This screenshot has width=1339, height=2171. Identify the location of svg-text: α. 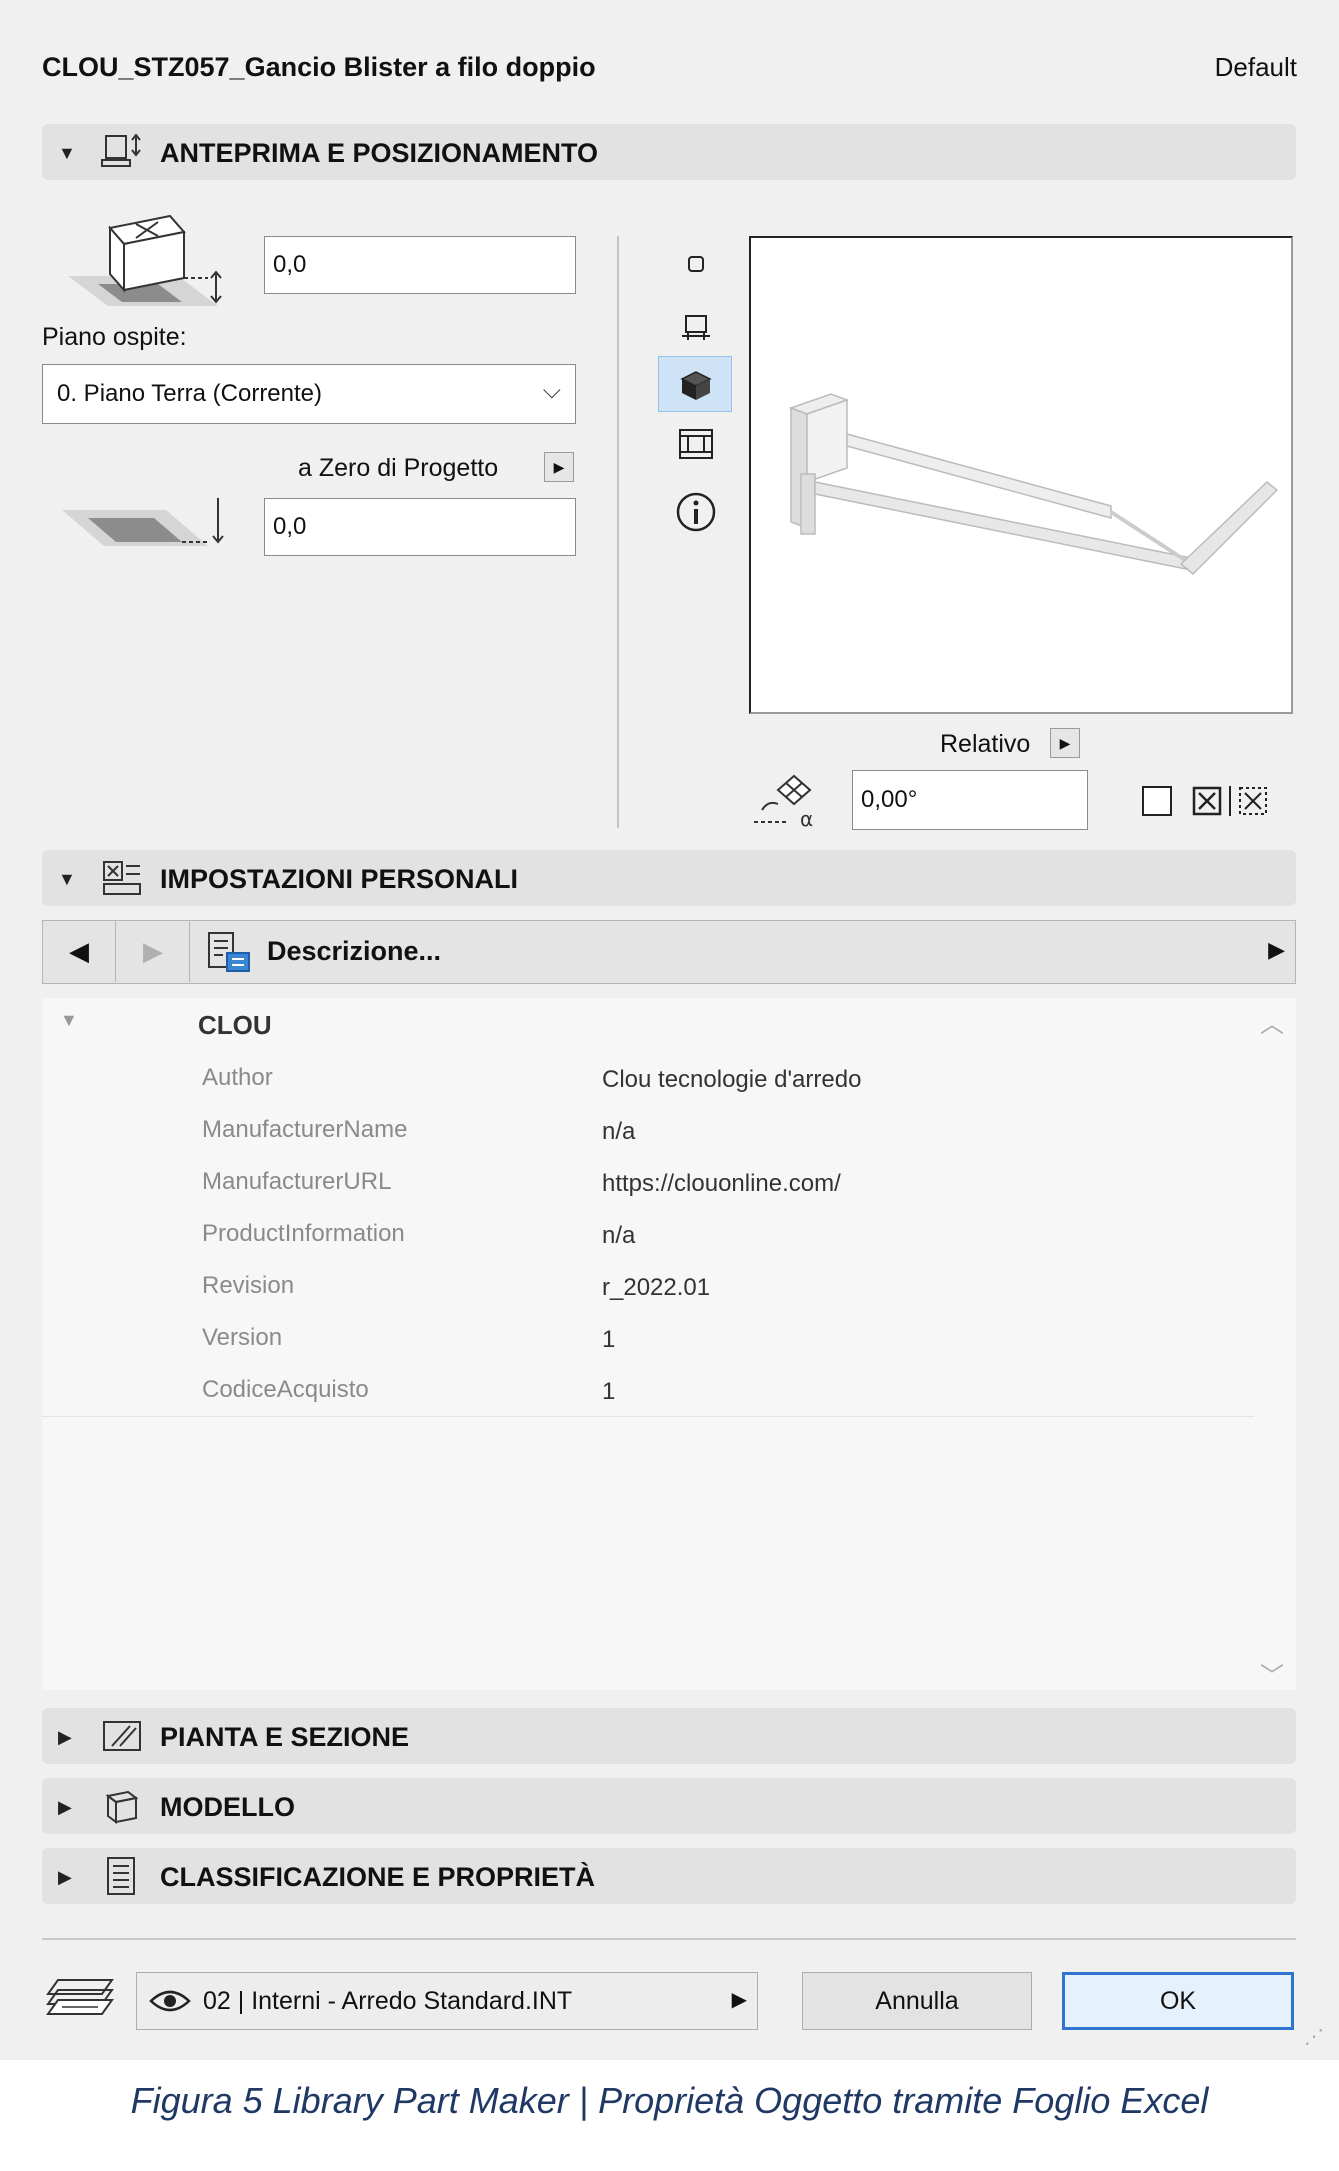
(806, 818).